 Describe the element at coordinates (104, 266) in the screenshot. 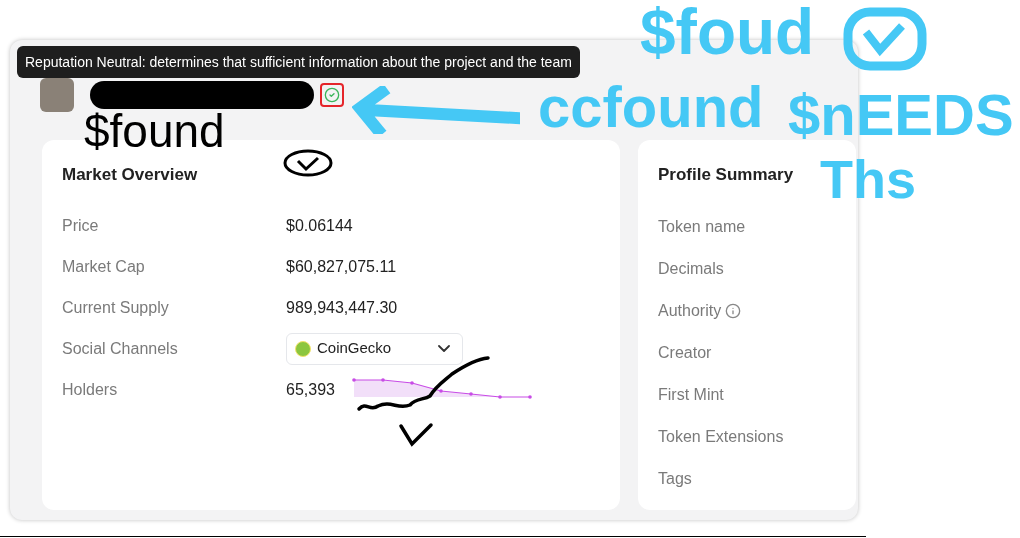

I see `metric-label: Market Cap` at that location.